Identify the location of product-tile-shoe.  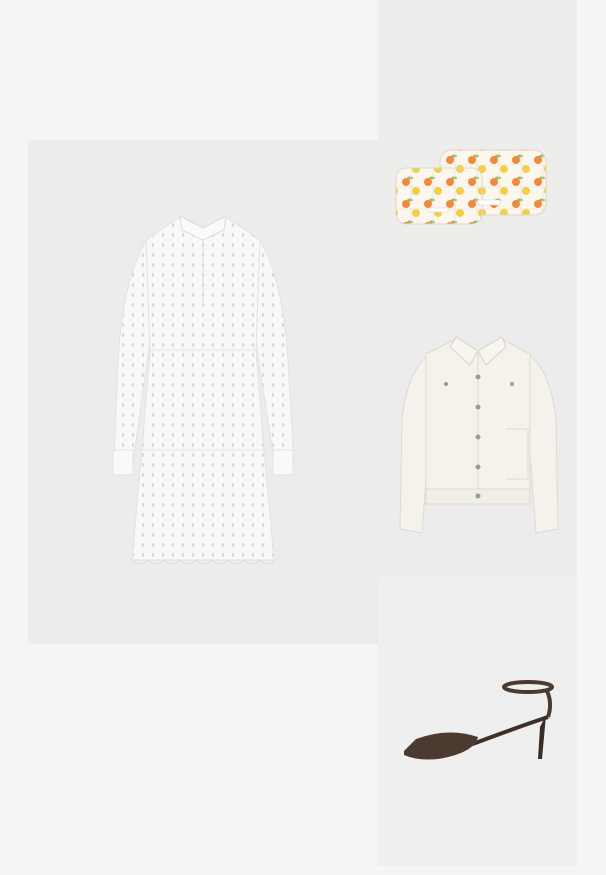
(477, 721).